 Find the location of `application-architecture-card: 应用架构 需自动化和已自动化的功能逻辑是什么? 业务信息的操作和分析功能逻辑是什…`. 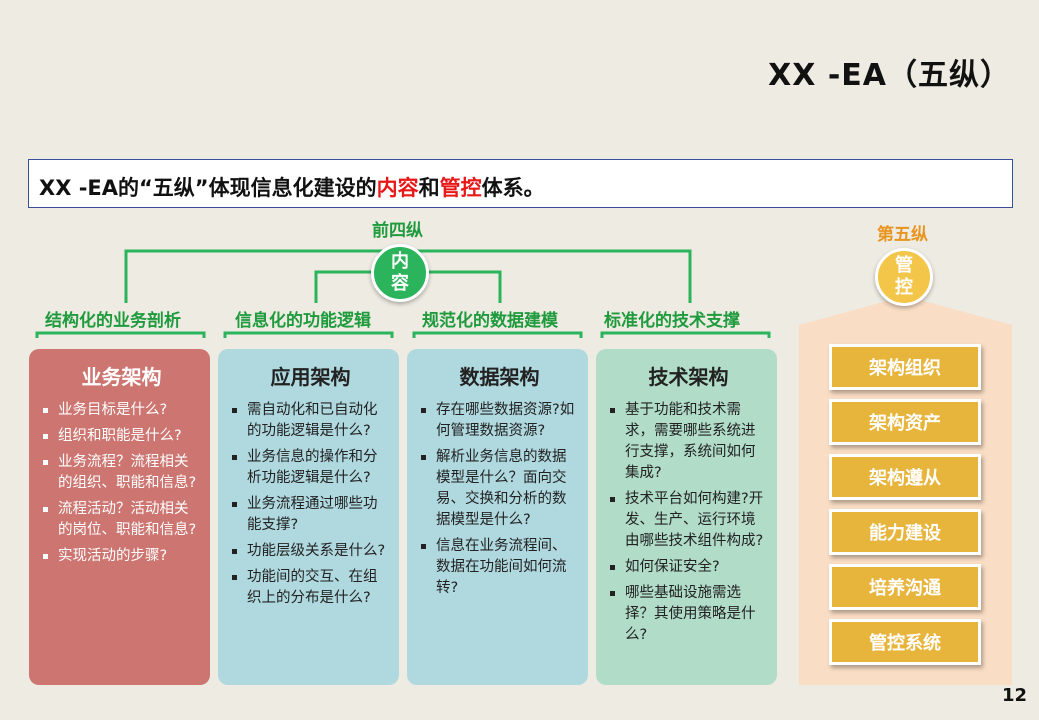

application-architecture-card: 应用架构 需自动化和已自动化的功能逻辑是什么? 业务信息的操作和分析功能逻辑是什… is located at coordinates (308, 517).